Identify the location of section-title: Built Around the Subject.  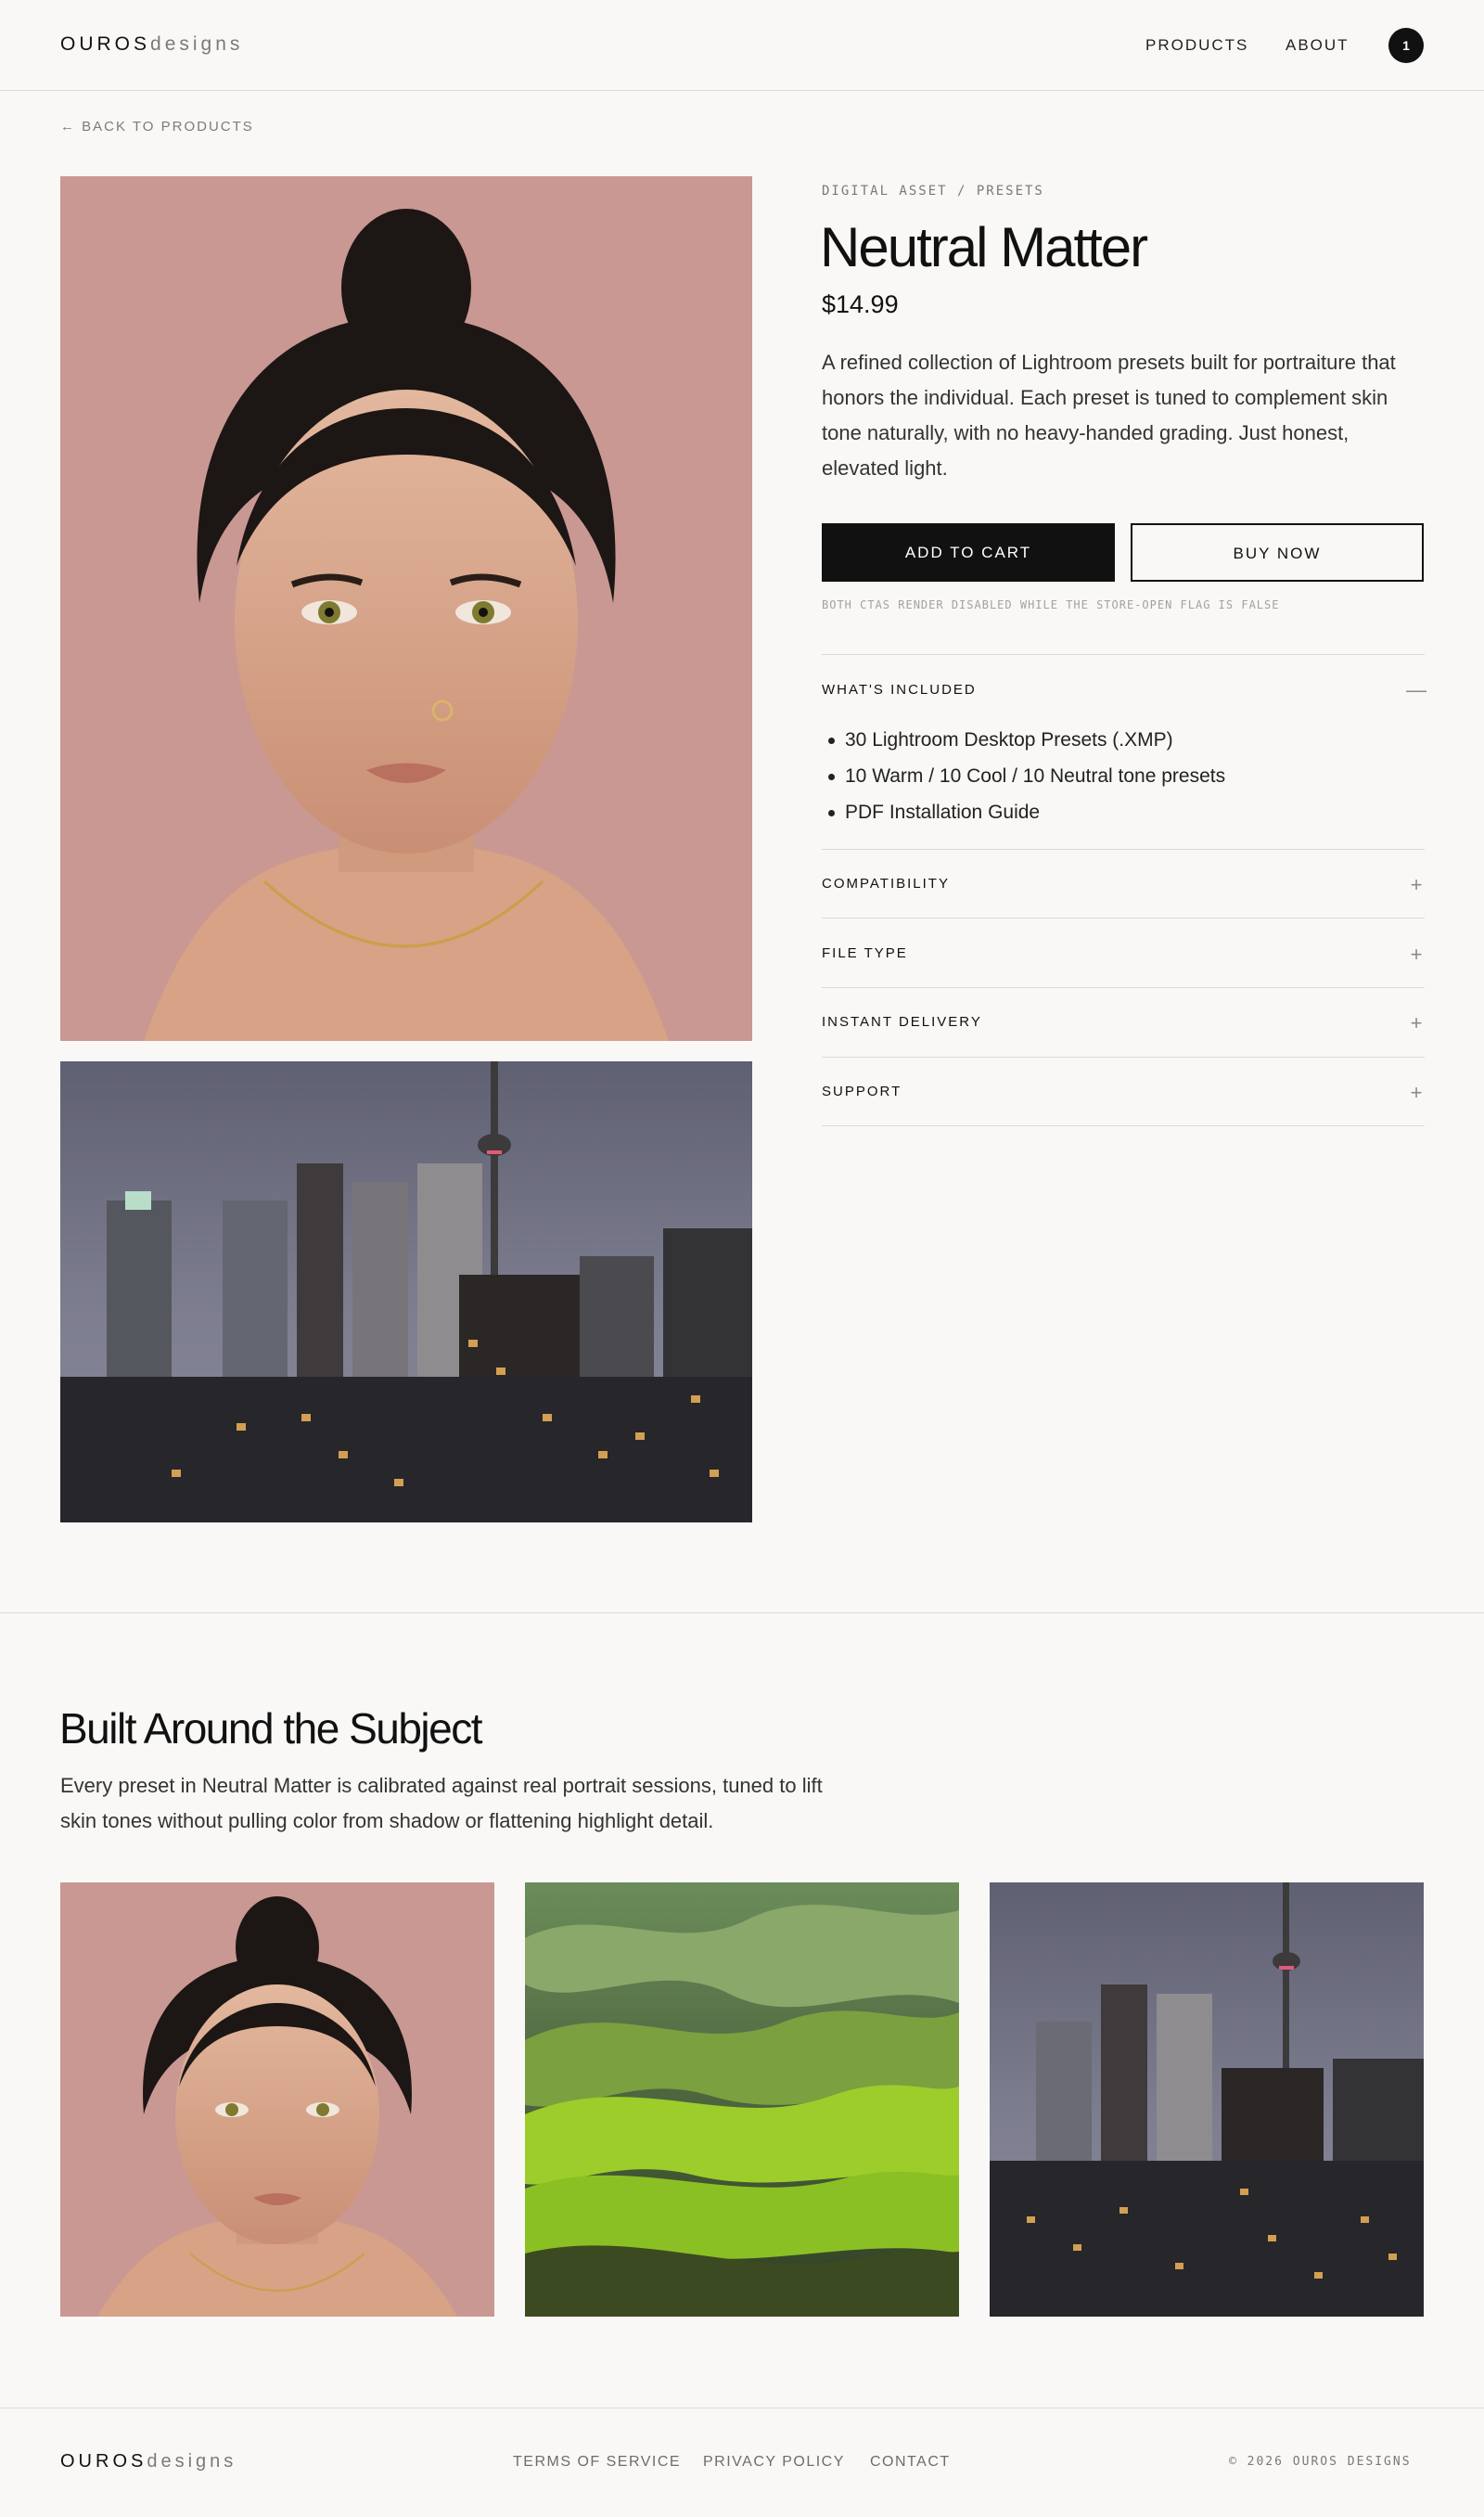
(271, 1729).